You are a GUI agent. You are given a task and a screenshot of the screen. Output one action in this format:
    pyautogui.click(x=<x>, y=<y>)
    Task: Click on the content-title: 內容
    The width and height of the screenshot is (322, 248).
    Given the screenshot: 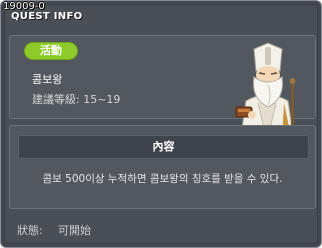 What is the action you would take?
    pyautogui.click(x=163, y=147)
    